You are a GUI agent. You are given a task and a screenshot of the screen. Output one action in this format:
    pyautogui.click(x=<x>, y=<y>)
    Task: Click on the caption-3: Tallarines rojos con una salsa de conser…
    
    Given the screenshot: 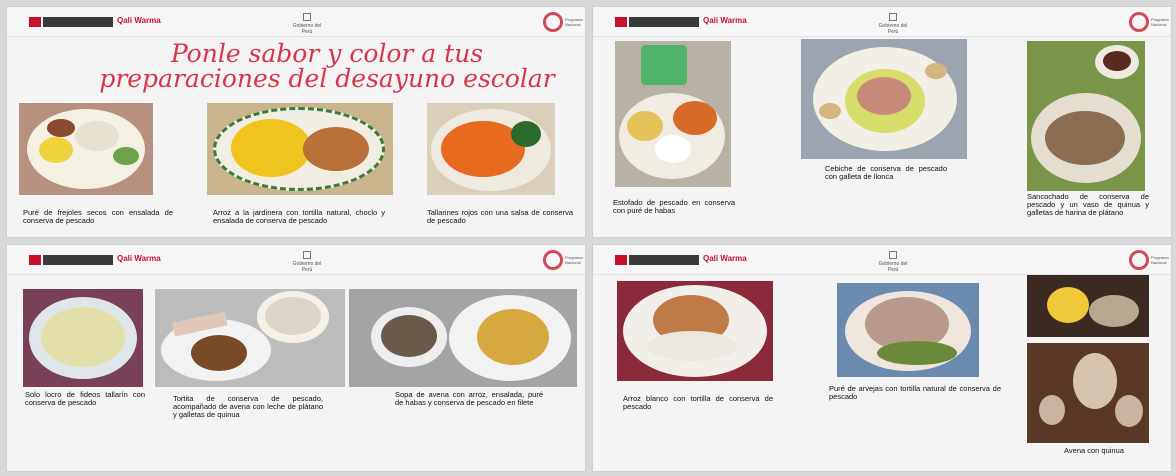 What is the action you would take?
    pyautogui.click(x=500, y=216)
    